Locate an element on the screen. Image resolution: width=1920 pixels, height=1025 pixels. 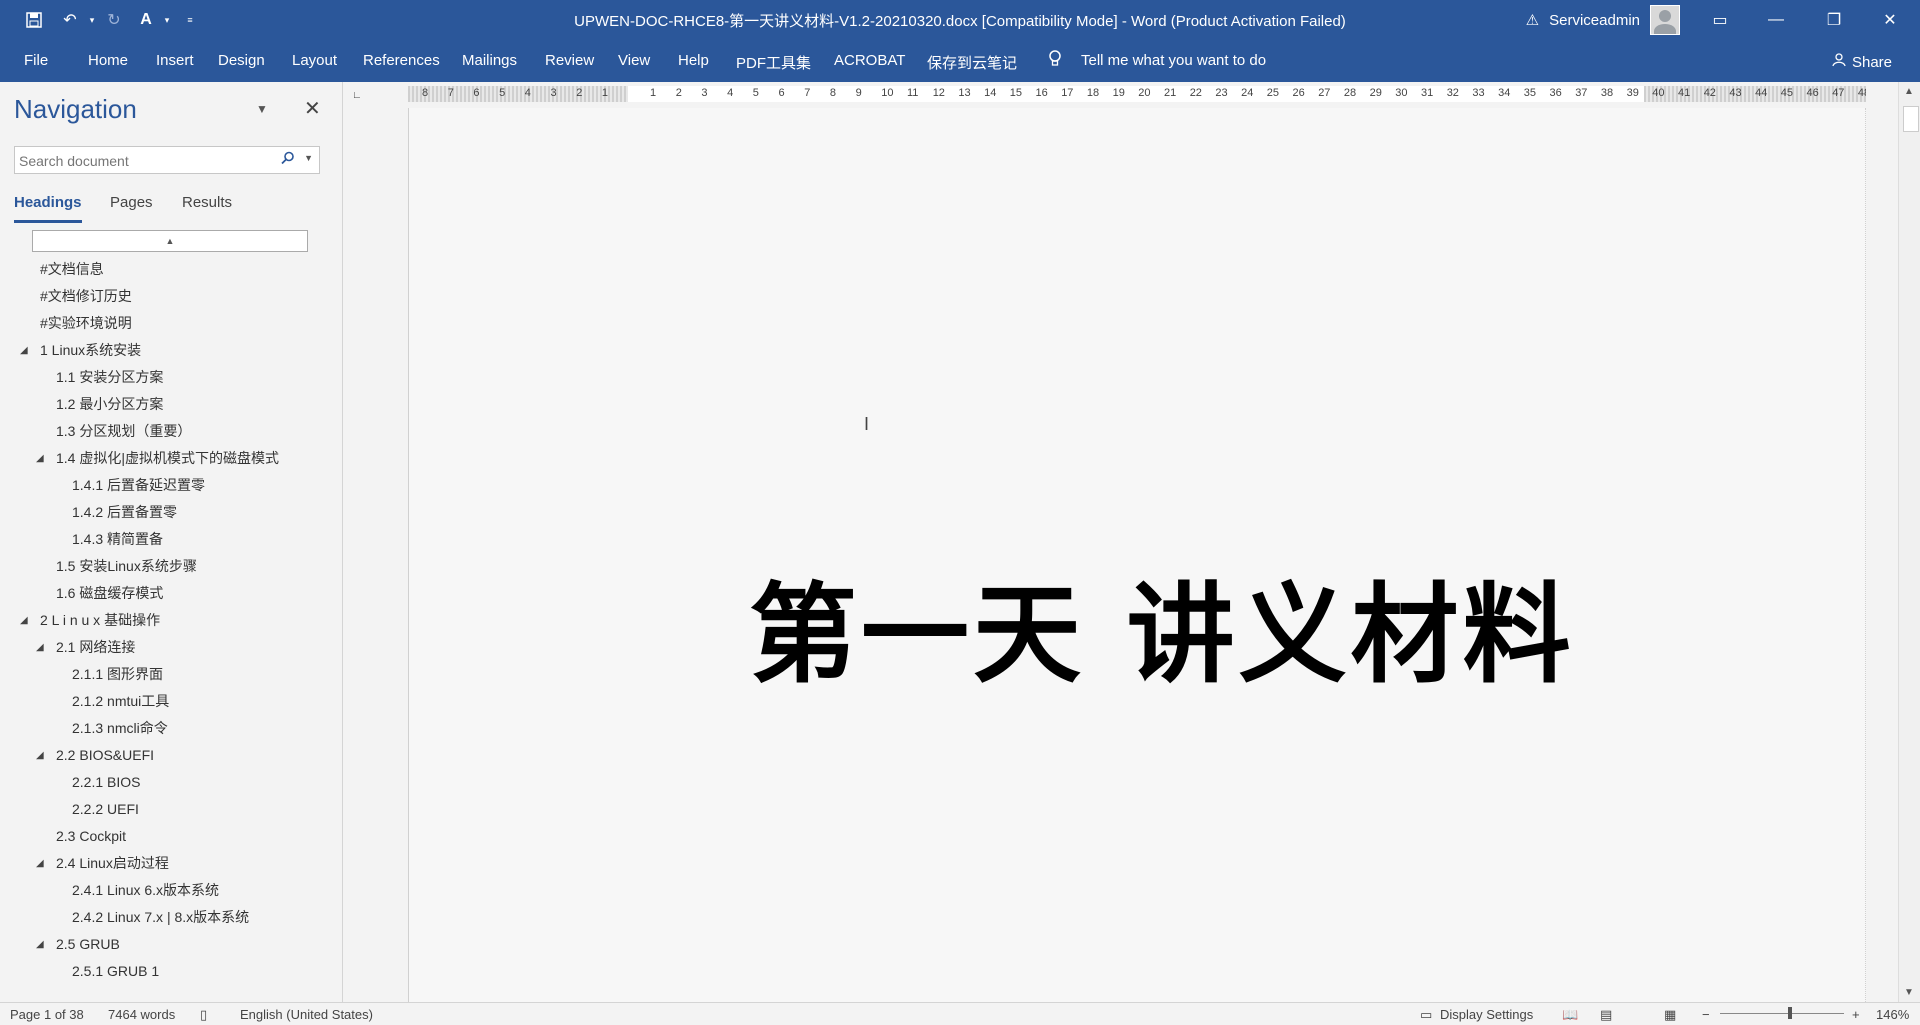
heading-item: 2.1.3 nmcli命令 is located at coordinates (170, 728).